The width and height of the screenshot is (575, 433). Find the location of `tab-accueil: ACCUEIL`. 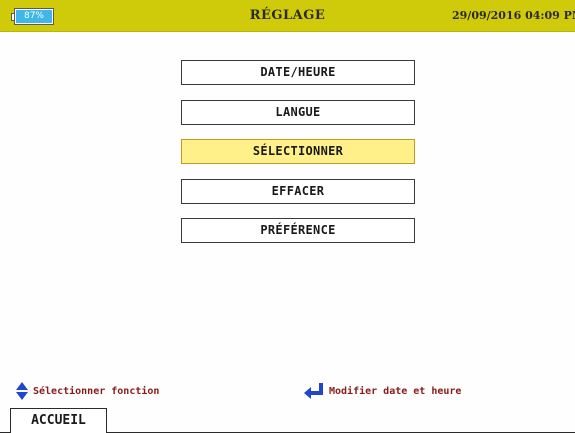

tab-accueil: ACCUEIL is located at coordinates (58, 420).